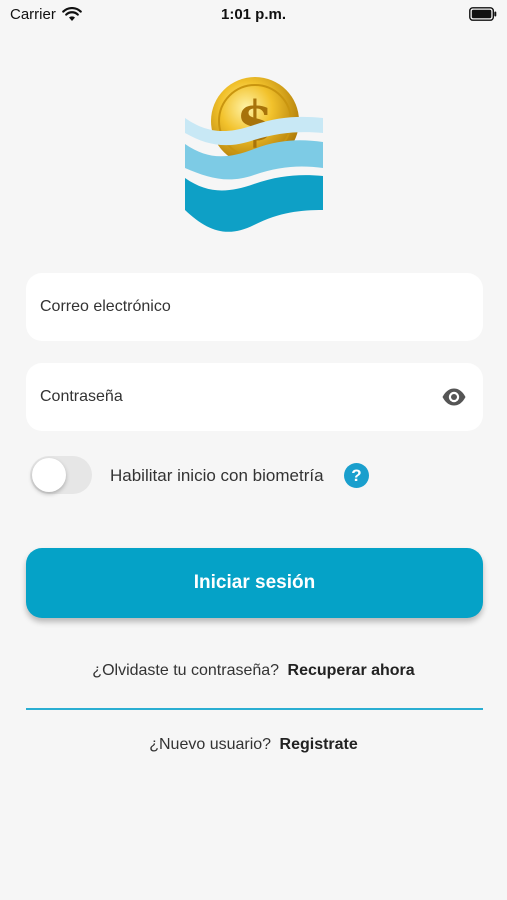 The image size is (507, 900). I want to click on toggle-knob, so click(49, 475).